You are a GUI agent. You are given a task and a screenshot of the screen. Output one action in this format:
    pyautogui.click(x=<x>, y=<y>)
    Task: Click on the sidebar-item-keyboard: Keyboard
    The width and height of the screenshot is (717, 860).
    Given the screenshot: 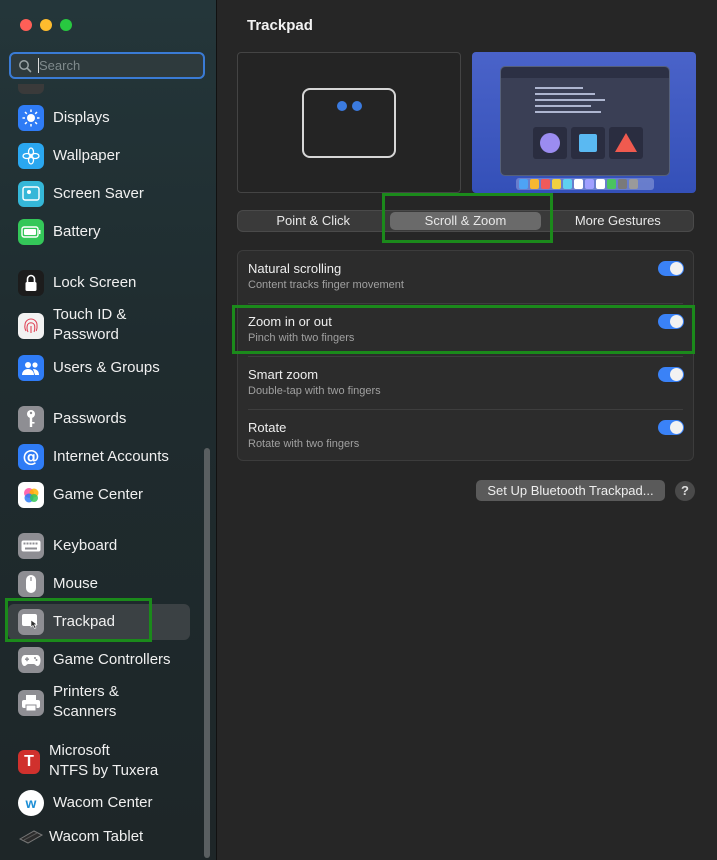 What is the action you would take?
    pyautogui.click(x=99, y=546)
    